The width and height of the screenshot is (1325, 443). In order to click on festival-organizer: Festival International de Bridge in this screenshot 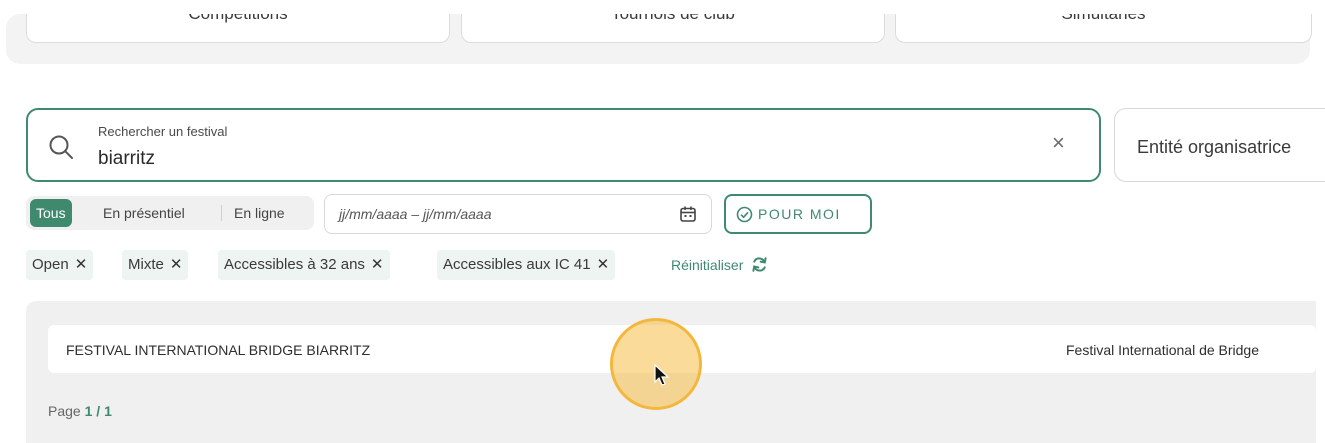, I will do `click(1162, 350)`.